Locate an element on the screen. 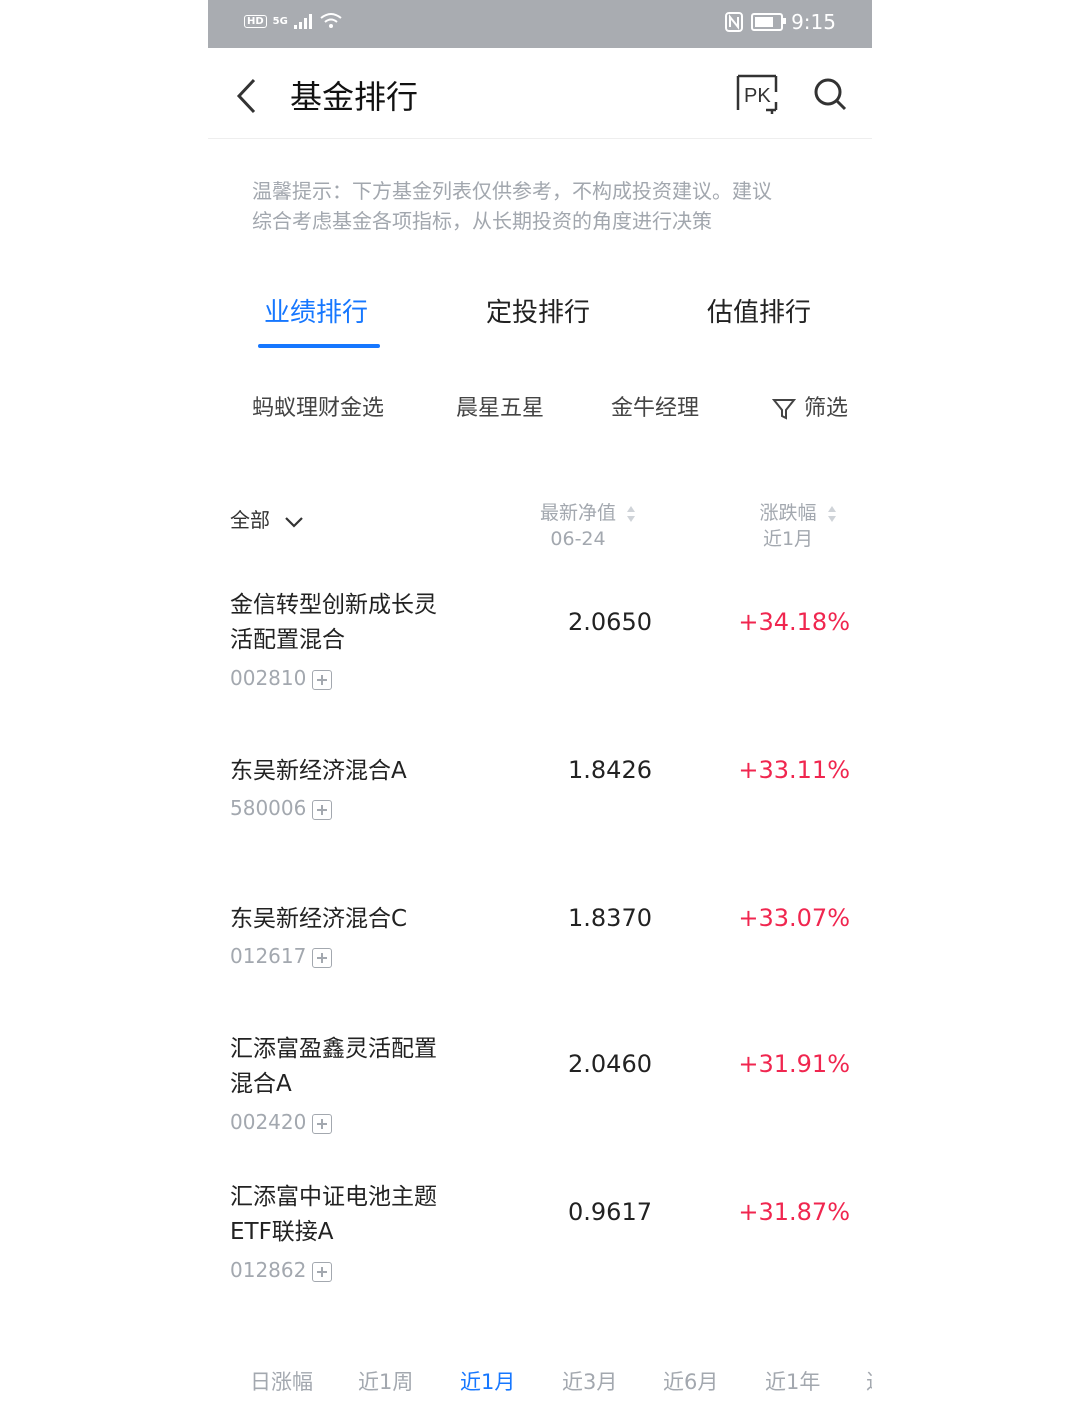 The height and width of the screenshot is (1410, 1080). change-header-period: 近1月 is located at coordinates (788, 539).